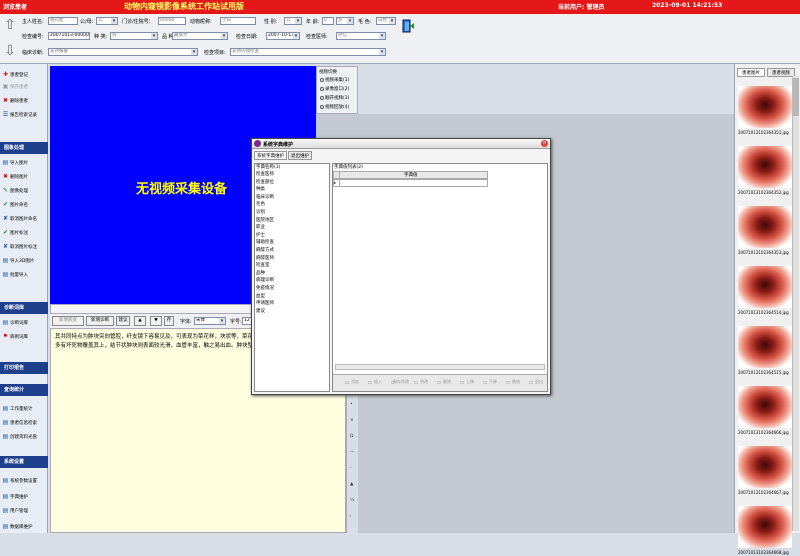  I want to click on section-query-stats: 查询统计, so click(24, 390).